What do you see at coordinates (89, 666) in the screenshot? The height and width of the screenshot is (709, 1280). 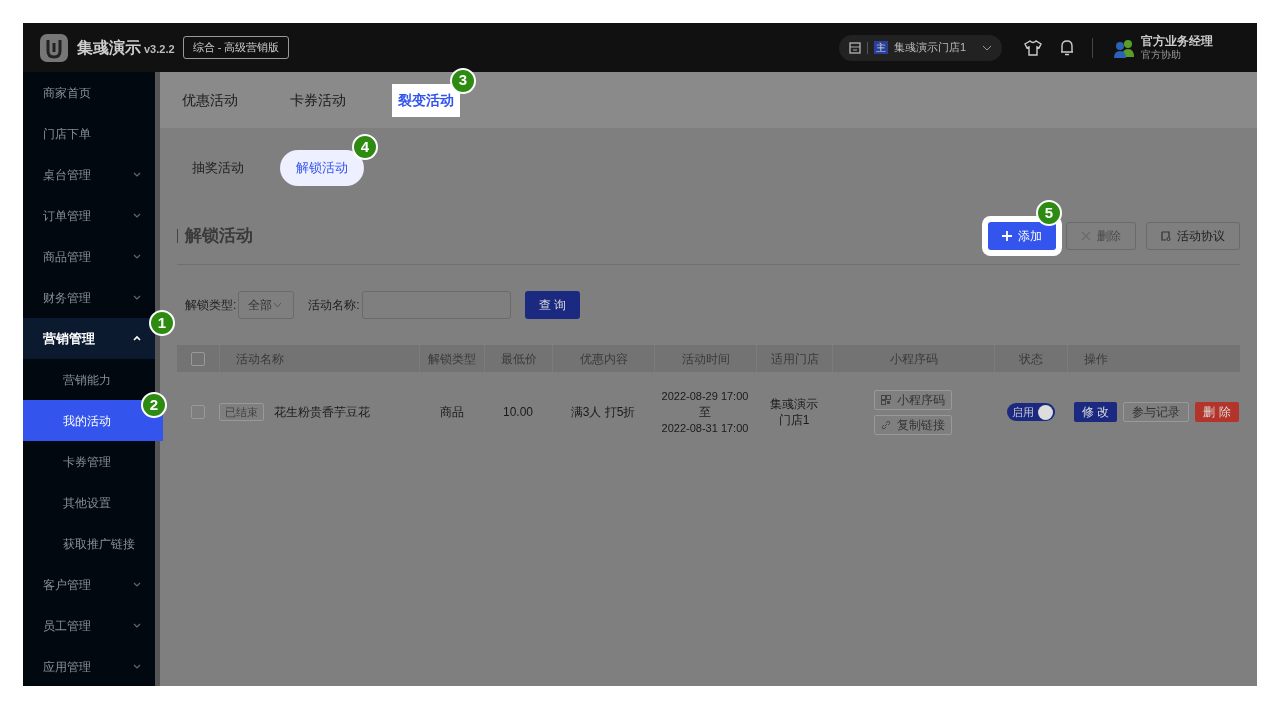 I see `sidebar-item: 应用管理` at bounding box center [89, 666].